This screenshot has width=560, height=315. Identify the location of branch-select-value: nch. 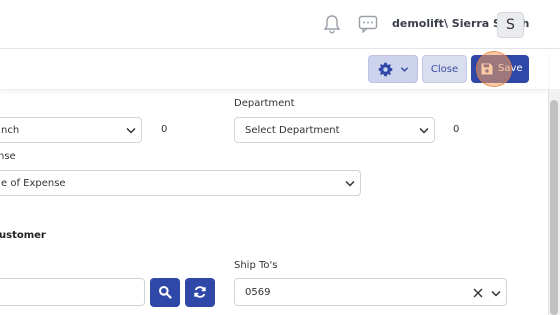
(10, 130).